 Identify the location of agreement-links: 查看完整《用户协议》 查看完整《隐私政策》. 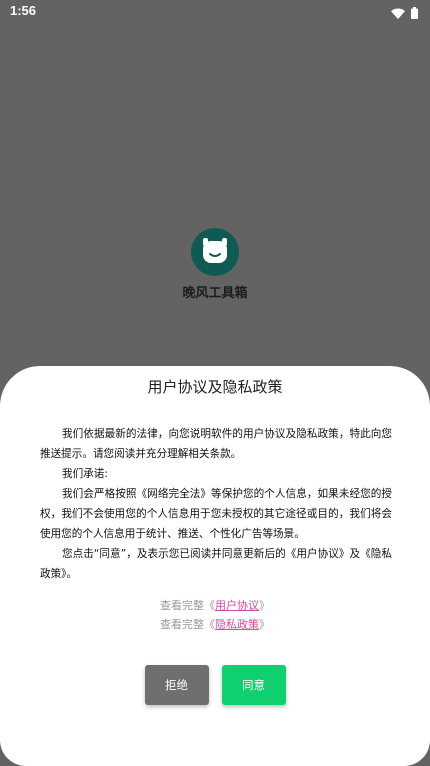
(215, 615).